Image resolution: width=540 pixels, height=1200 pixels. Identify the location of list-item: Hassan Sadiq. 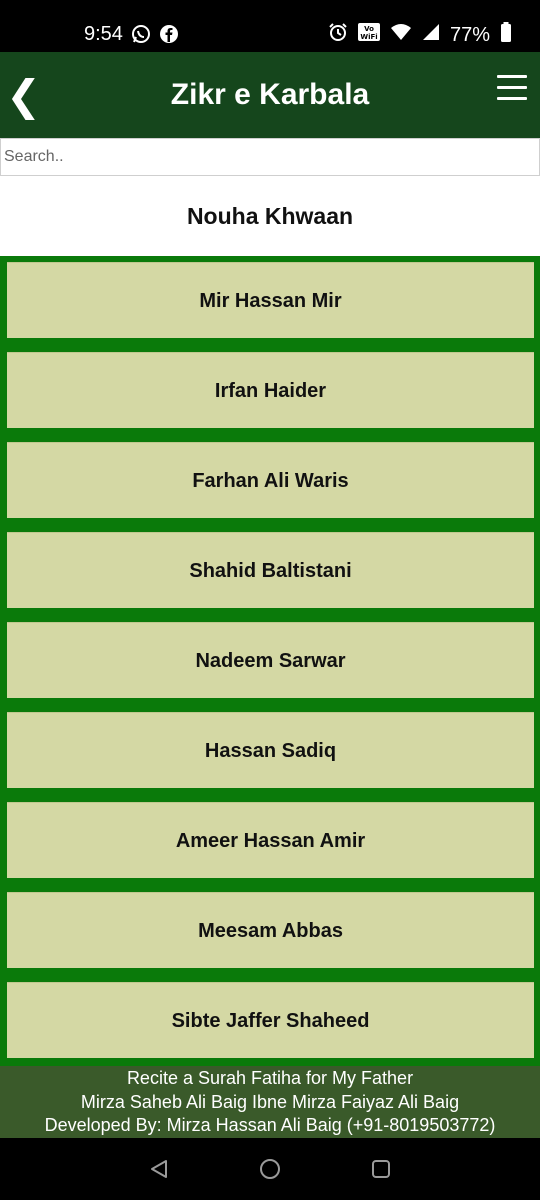
(270, 750).